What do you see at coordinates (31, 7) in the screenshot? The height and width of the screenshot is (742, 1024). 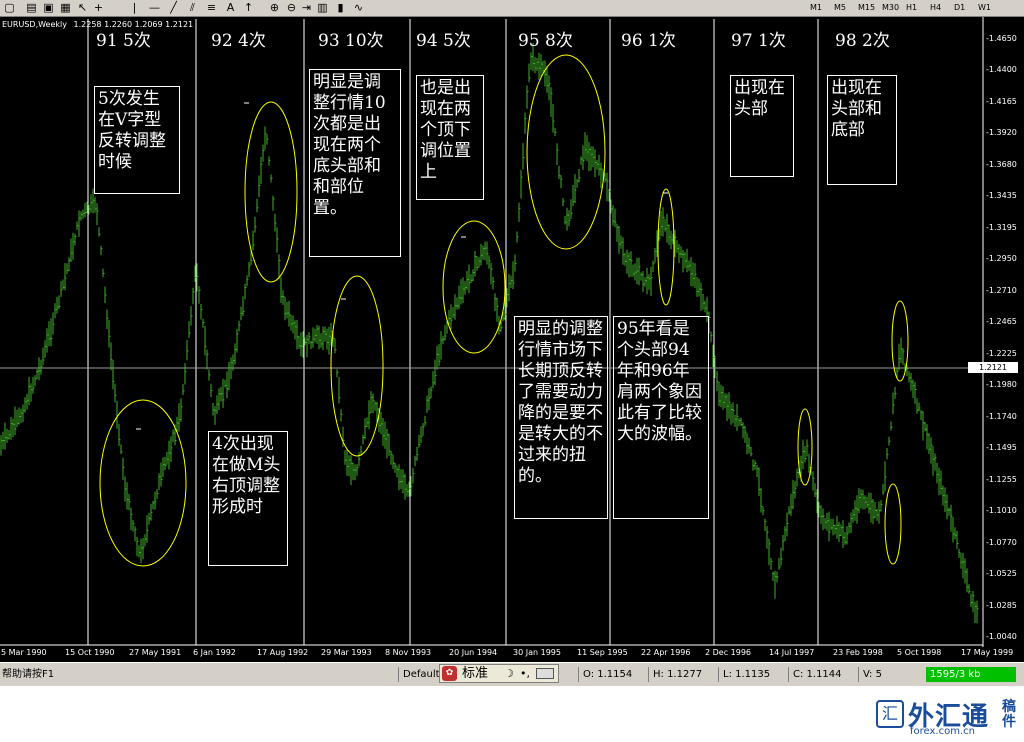 I see `open-icon: ▤` at bounding box center [31, 7].